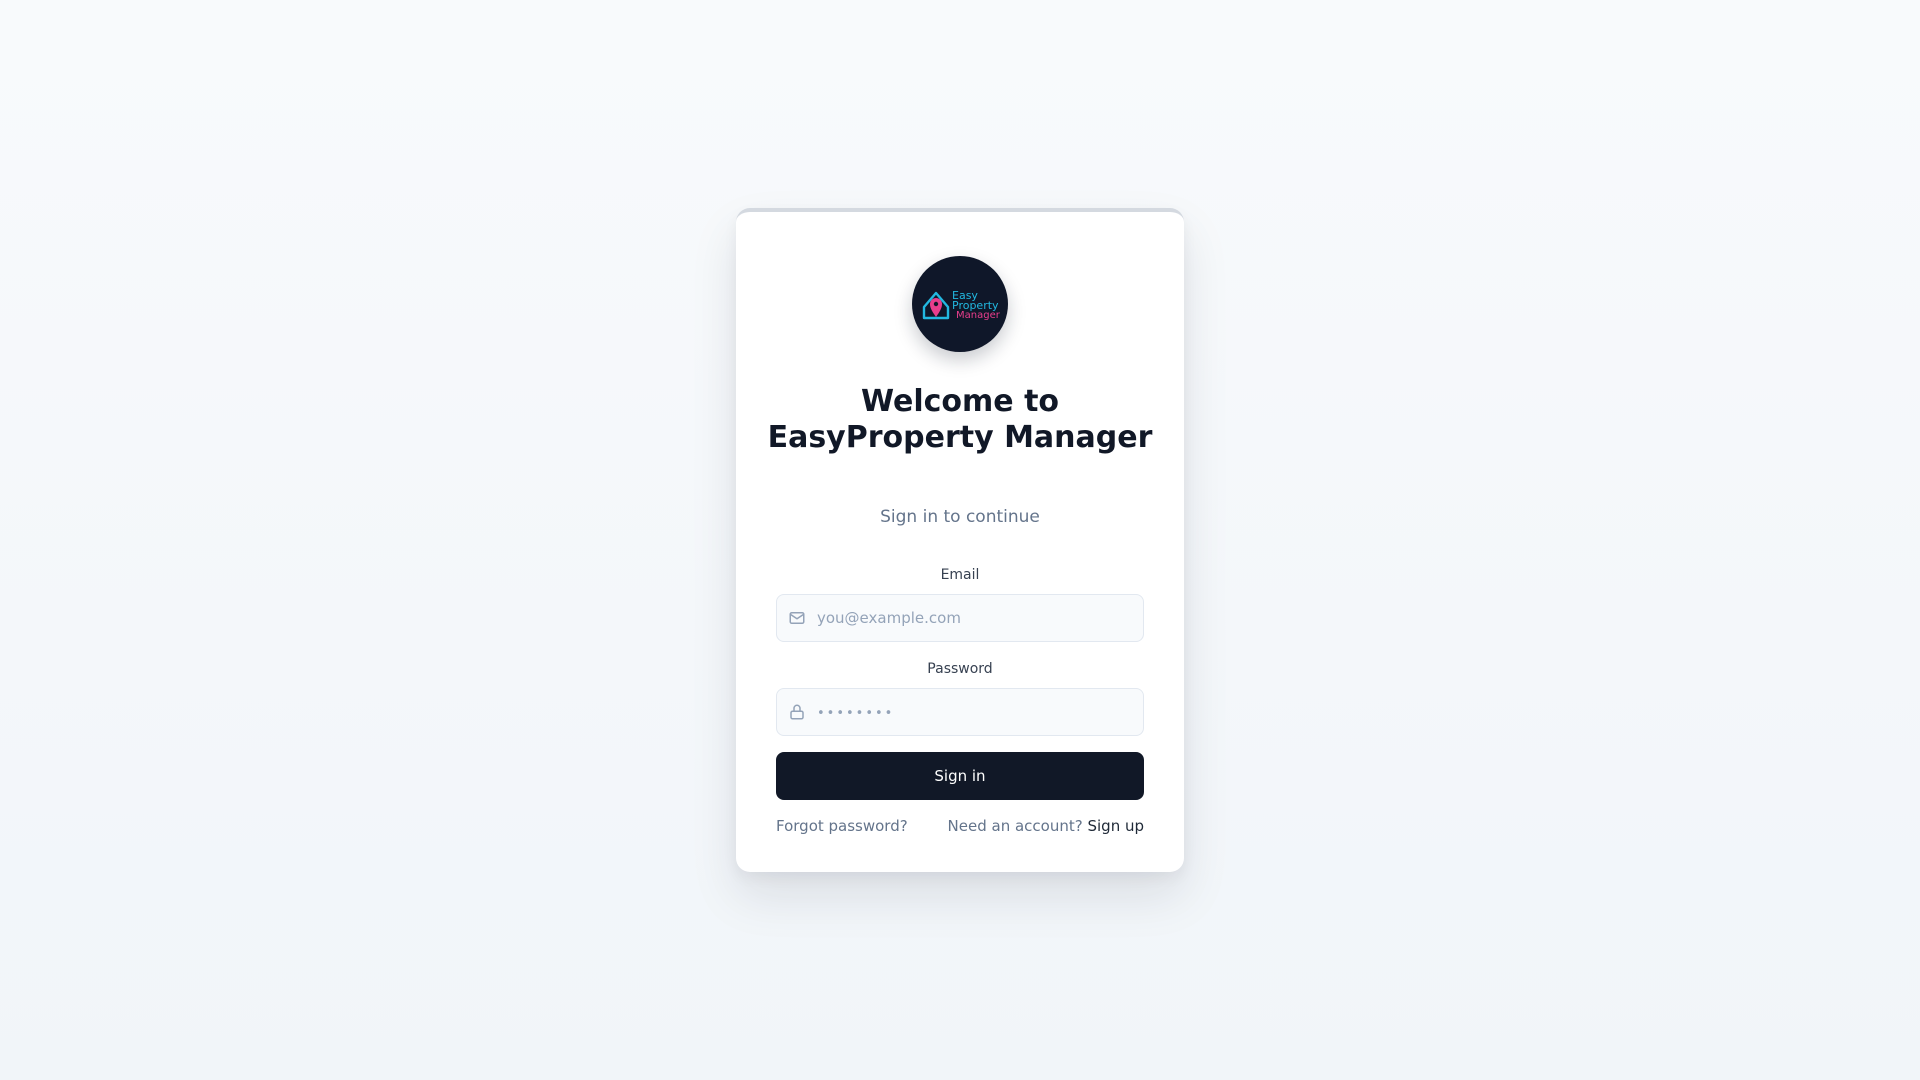  What do you see at coordinates (960, 575) in the screenshot?
I see `email-label: Email` at bounding box center [960, 575].